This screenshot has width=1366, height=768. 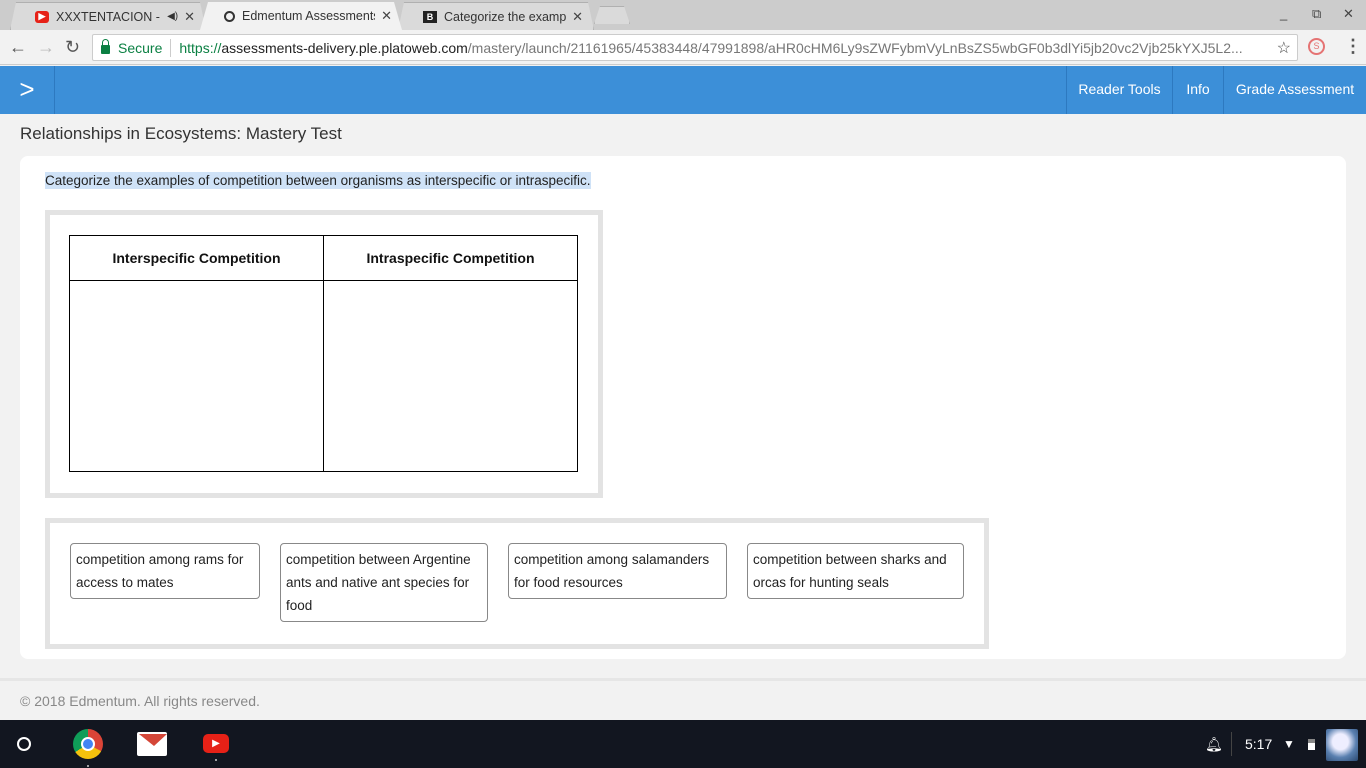 What do you see at coordinates (140, 47) in the screenshot?
I see `secure-label: Secure` at bounding box center [140, 47].